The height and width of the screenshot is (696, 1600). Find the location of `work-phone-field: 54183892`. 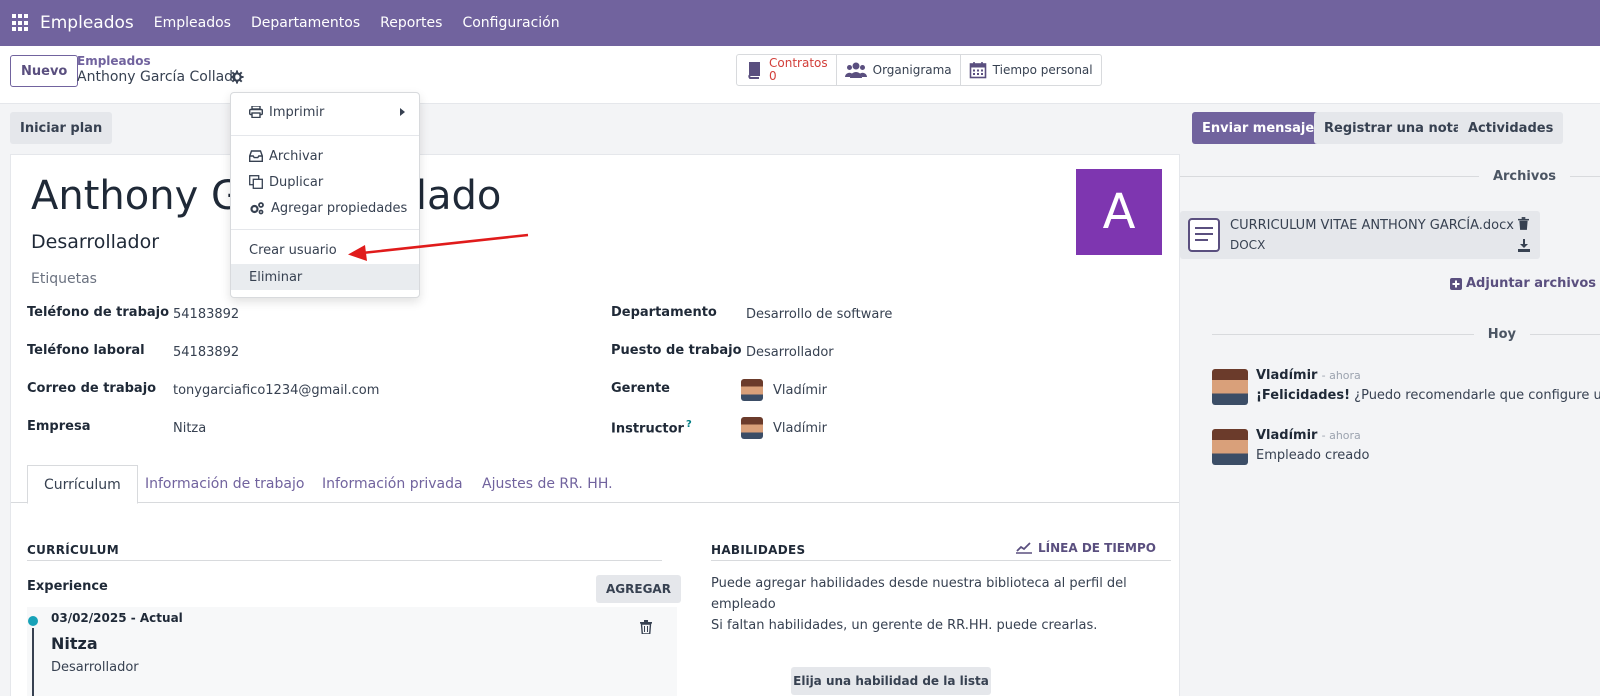

work-phone-field: 54183892 is located at coordinates (206, 314).